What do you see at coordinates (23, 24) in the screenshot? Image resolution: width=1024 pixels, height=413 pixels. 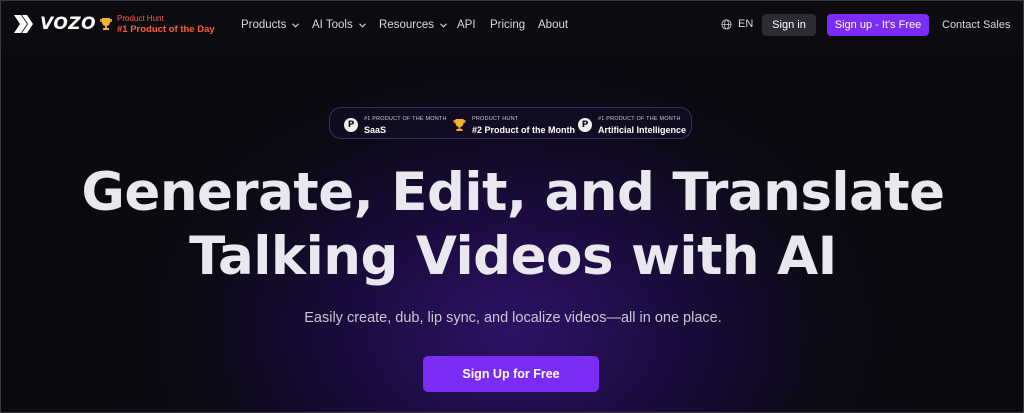 I see `vozo-logo-icon` at bounding box center [23, 24].